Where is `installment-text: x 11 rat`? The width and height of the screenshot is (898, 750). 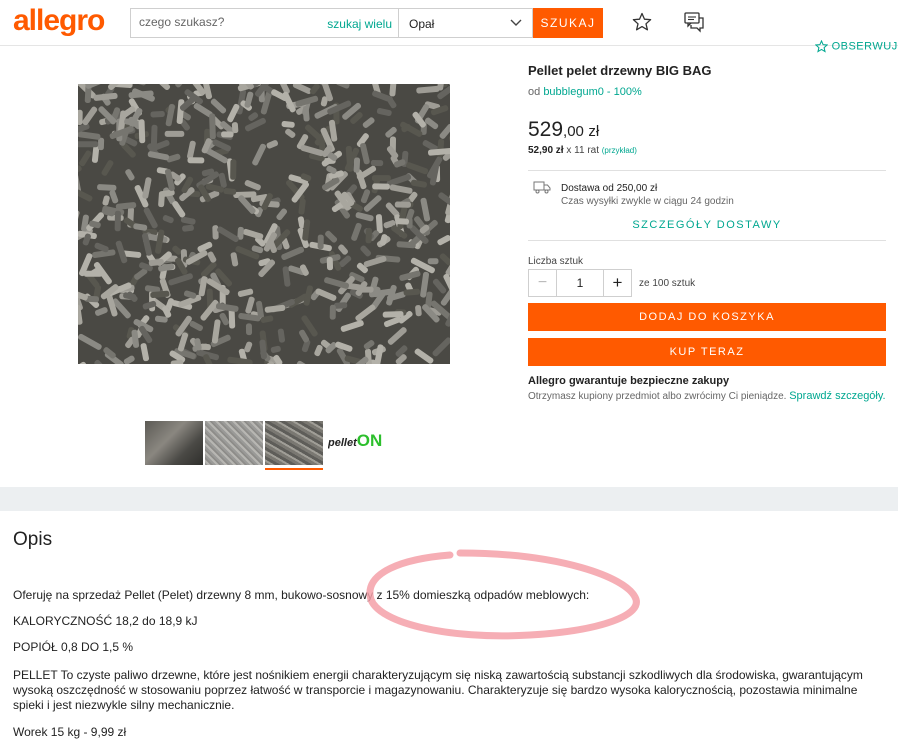
installment-text: x 11 rat is located at coordinates (582, 150).